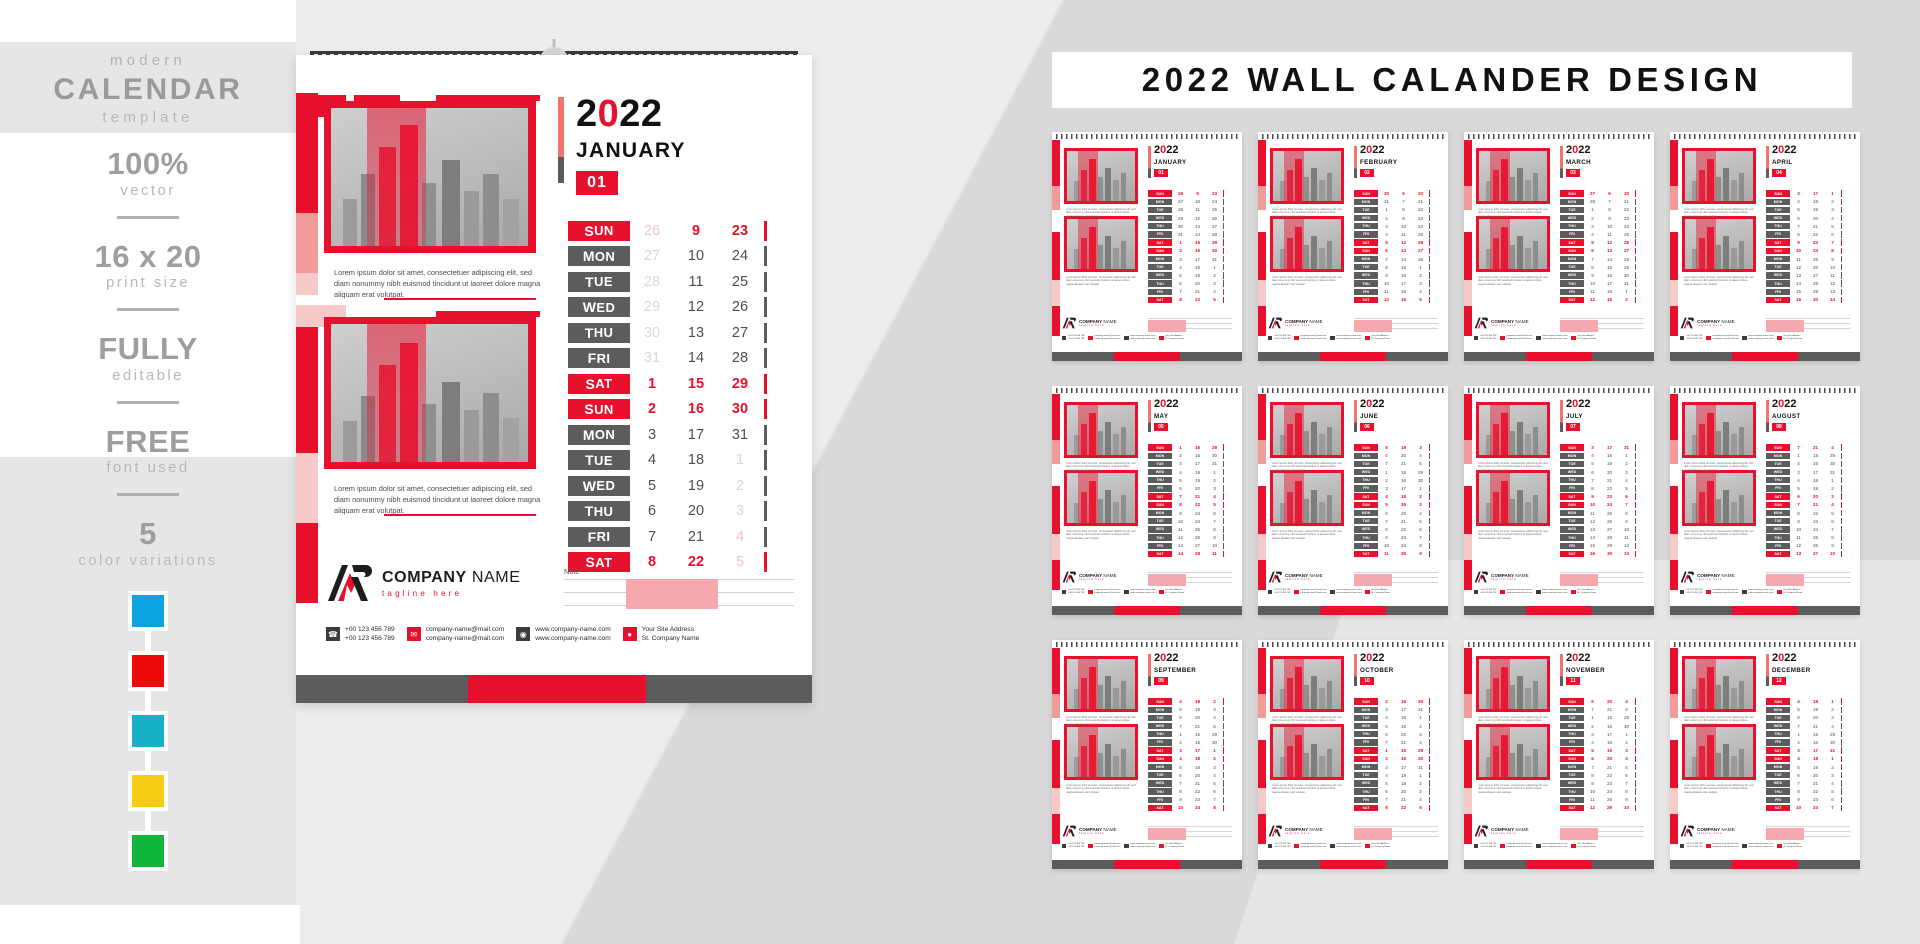 The image size is (1920, 944). I want to click on calendar-date-cell: 28, so click(740, 358).